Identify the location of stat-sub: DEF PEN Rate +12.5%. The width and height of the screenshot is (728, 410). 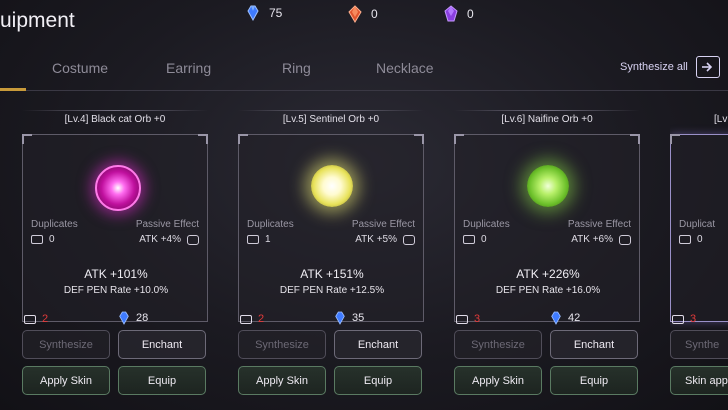
(332, 290).